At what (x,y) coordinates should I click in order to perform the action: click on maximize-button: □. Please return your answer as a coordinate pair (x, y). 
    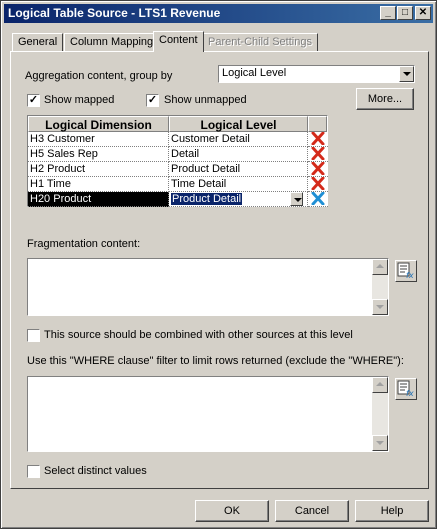
    Looking at the image, I should click on (405, 13).